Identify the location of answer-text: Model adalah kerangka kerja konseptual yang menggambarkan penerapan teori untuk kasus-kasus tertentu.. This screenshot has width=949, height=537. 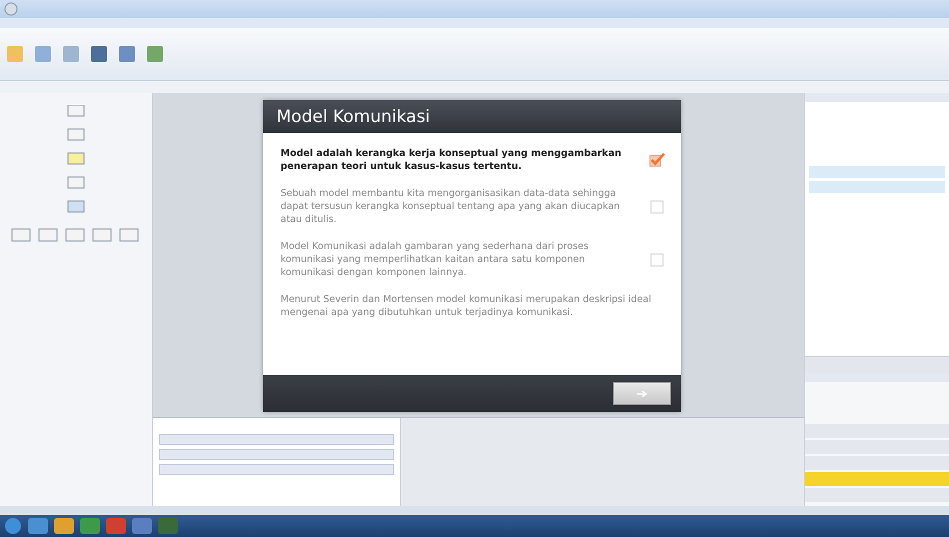
(451, 160).